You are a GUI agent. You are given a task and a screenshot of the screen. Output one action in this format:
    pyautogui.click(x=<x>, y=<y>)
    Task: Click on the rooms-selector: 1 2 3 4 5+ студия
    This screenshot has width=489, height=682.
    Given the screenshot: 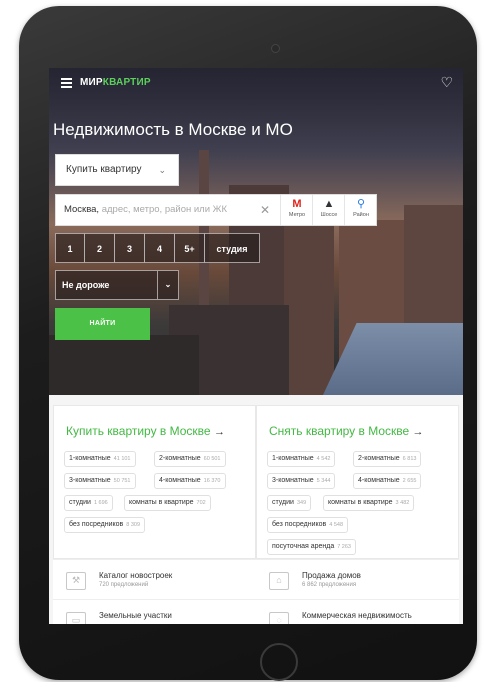 What is the action you would take?
    pyautogui.click(x=157, y=248)
    